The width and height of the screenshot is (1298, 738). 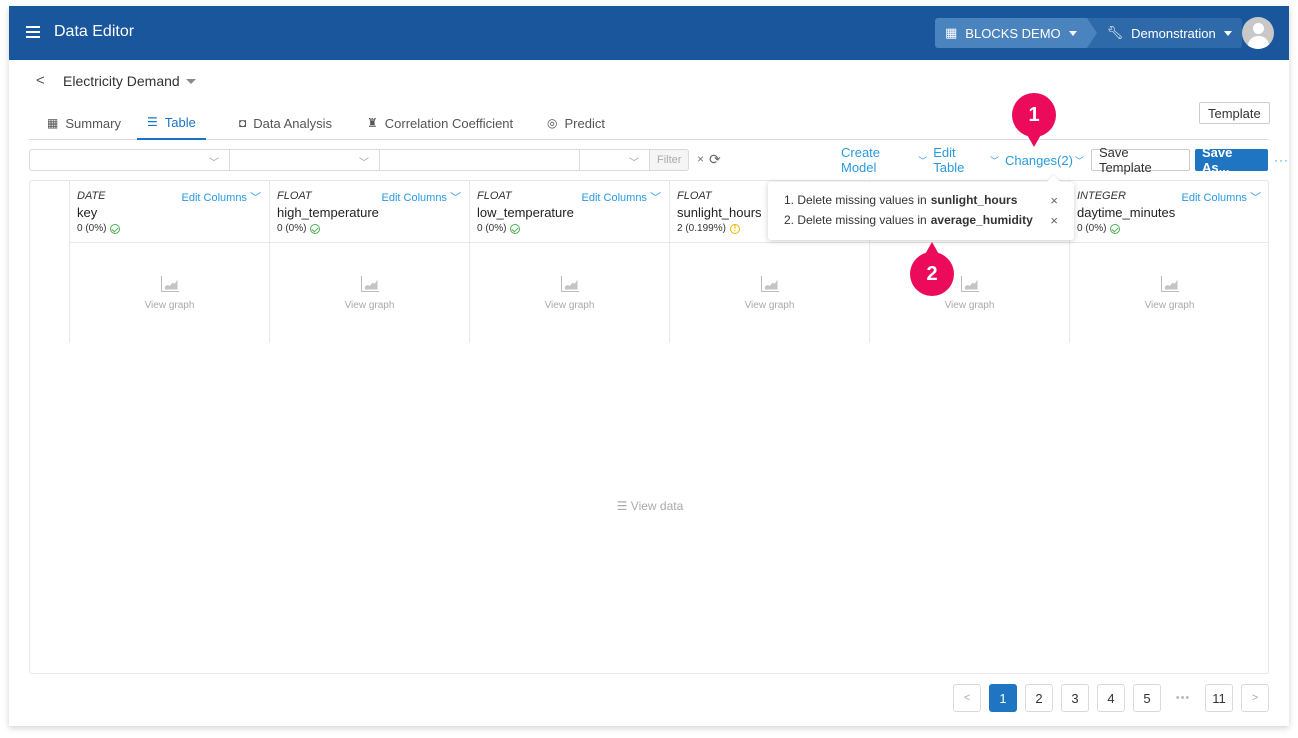 I want to click on changes-label: Changes(2), so click(x=1038, y=160).